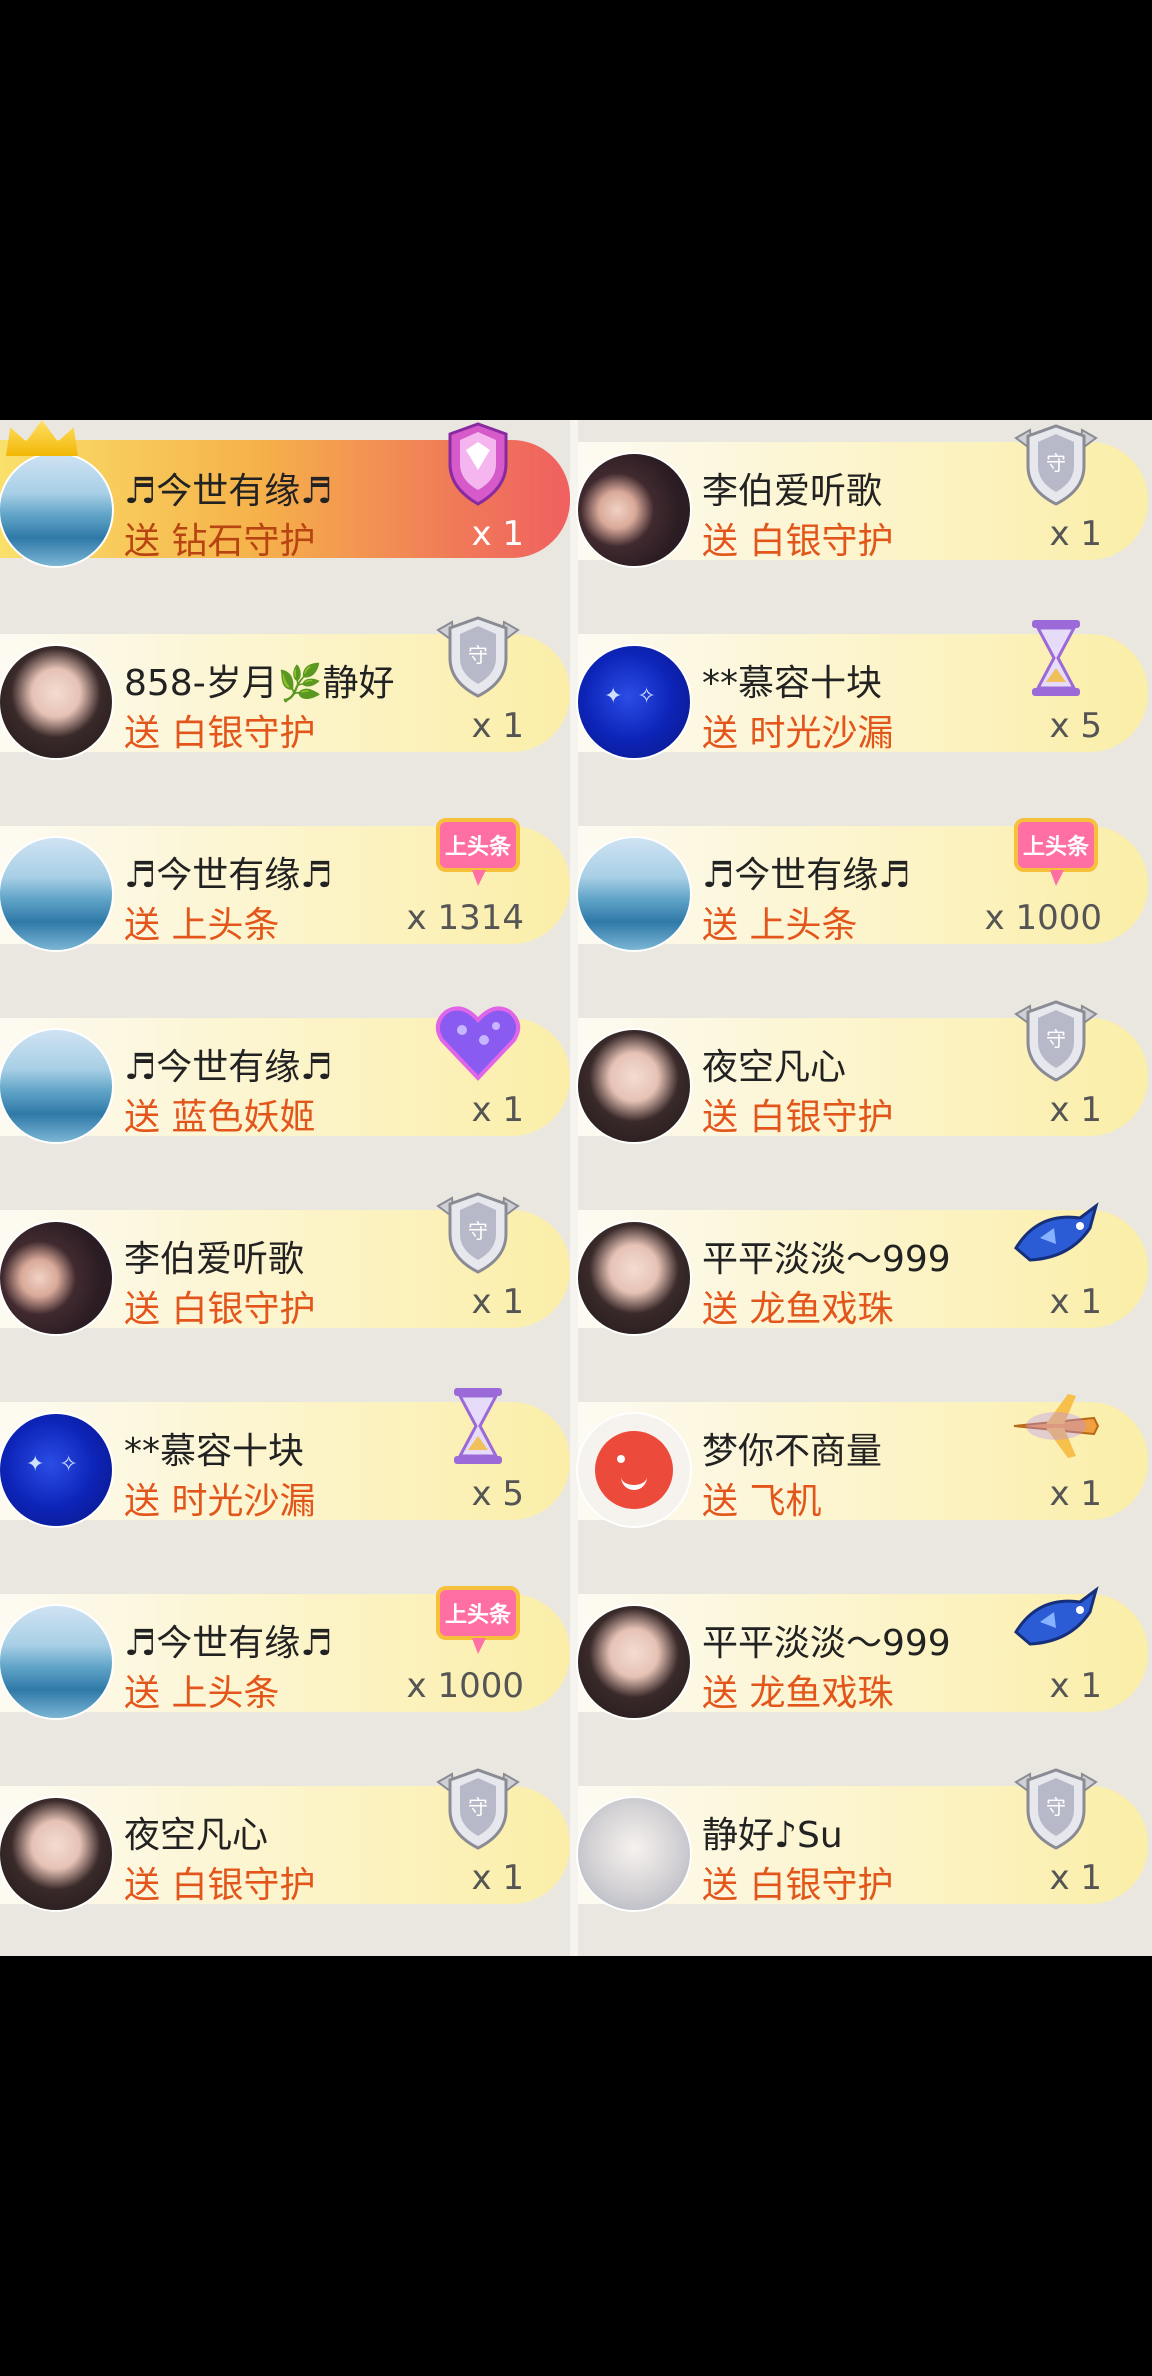  Describe the element at coordinates (792, 1451) in the screenshot. I see `sender-name: 梦你不商量` at that location.